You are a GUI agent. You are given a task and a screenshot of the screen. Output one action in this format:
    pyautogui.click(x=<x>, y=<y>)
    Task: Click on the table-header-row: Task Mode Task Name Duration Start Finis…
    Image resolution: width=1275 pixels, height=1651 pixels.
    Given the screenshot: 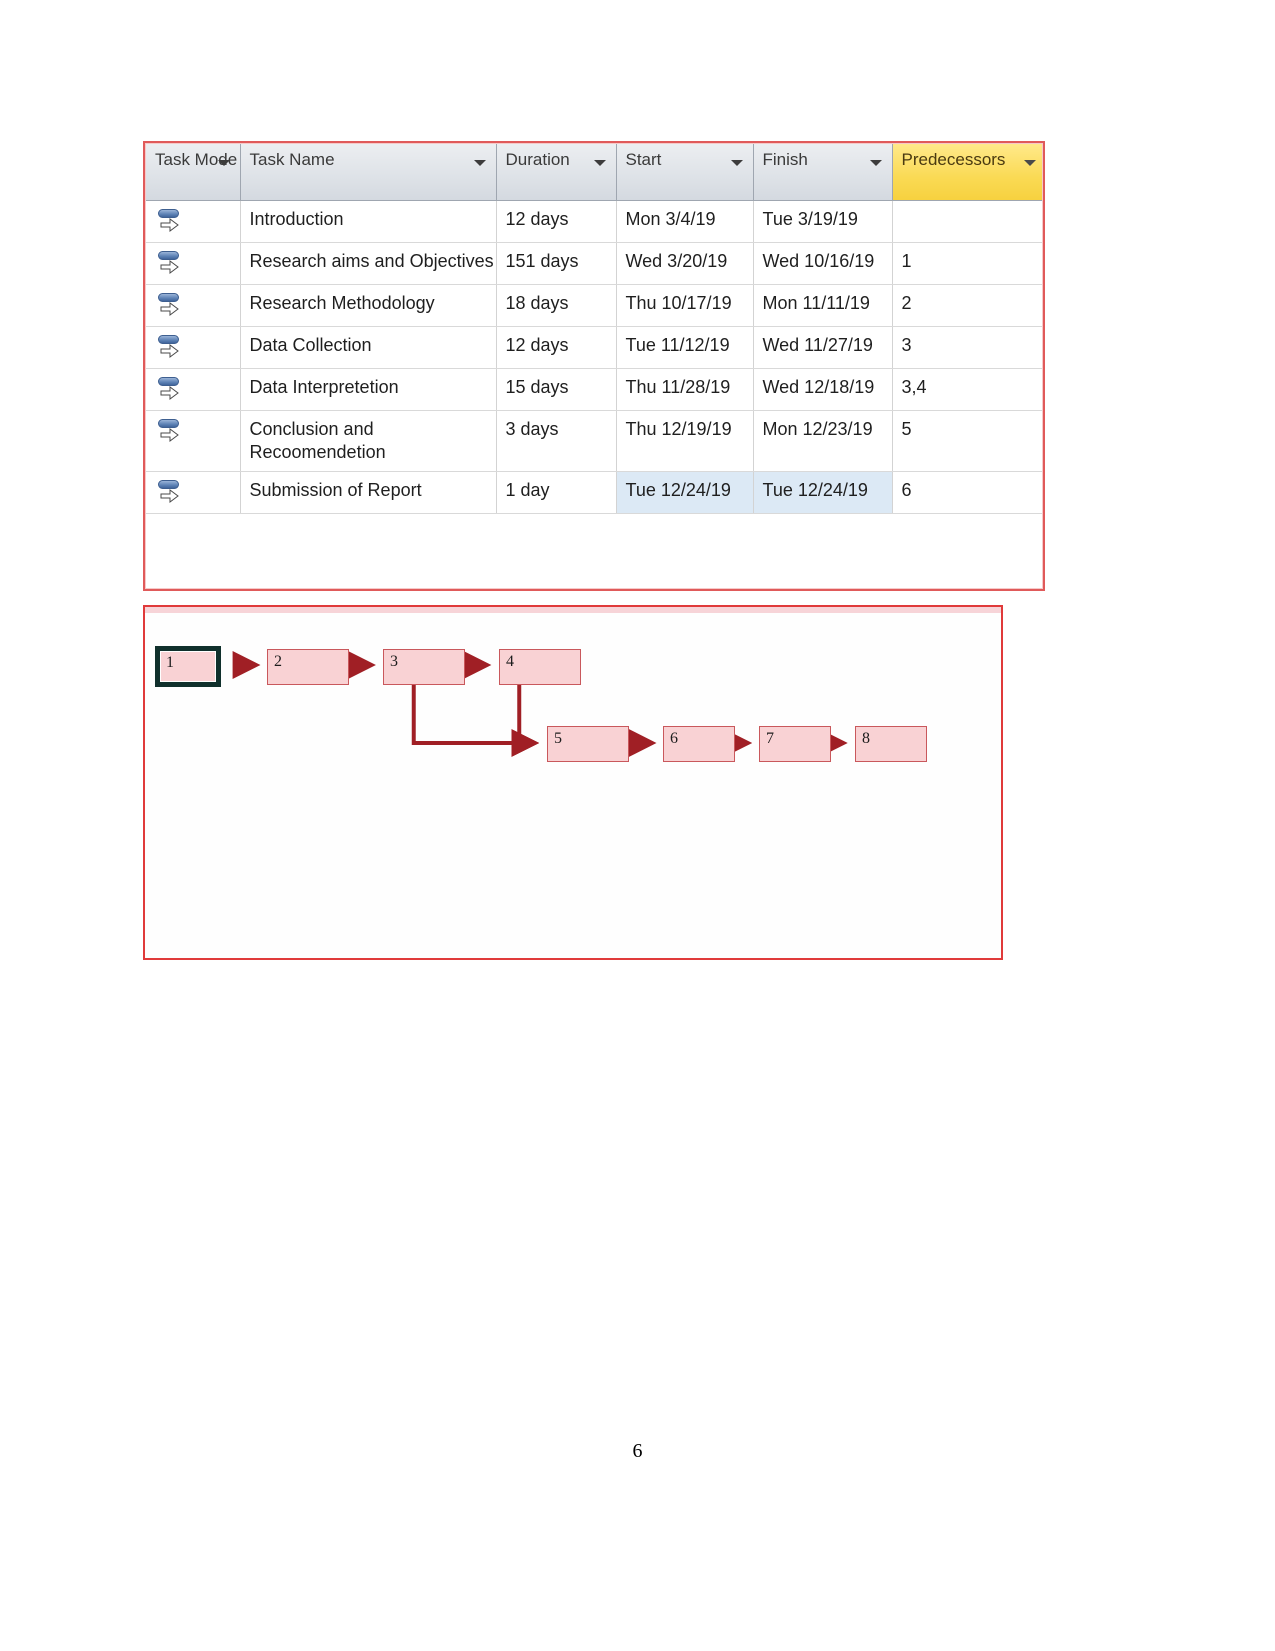 What is the action you would take?
    pyautogui.click(x=594, y=172)
    